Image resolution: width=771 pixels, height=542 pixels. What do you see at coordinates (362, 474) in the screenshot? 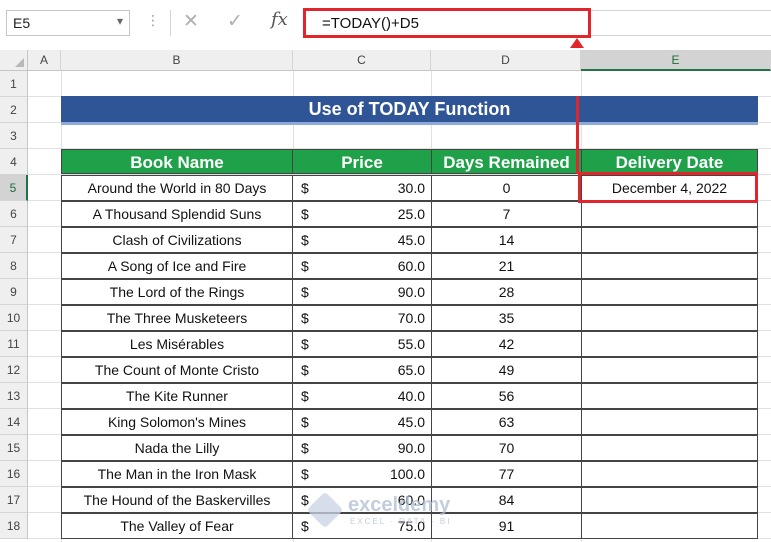
I see `cell-price: $100.0` at bounding box center [362, 474].